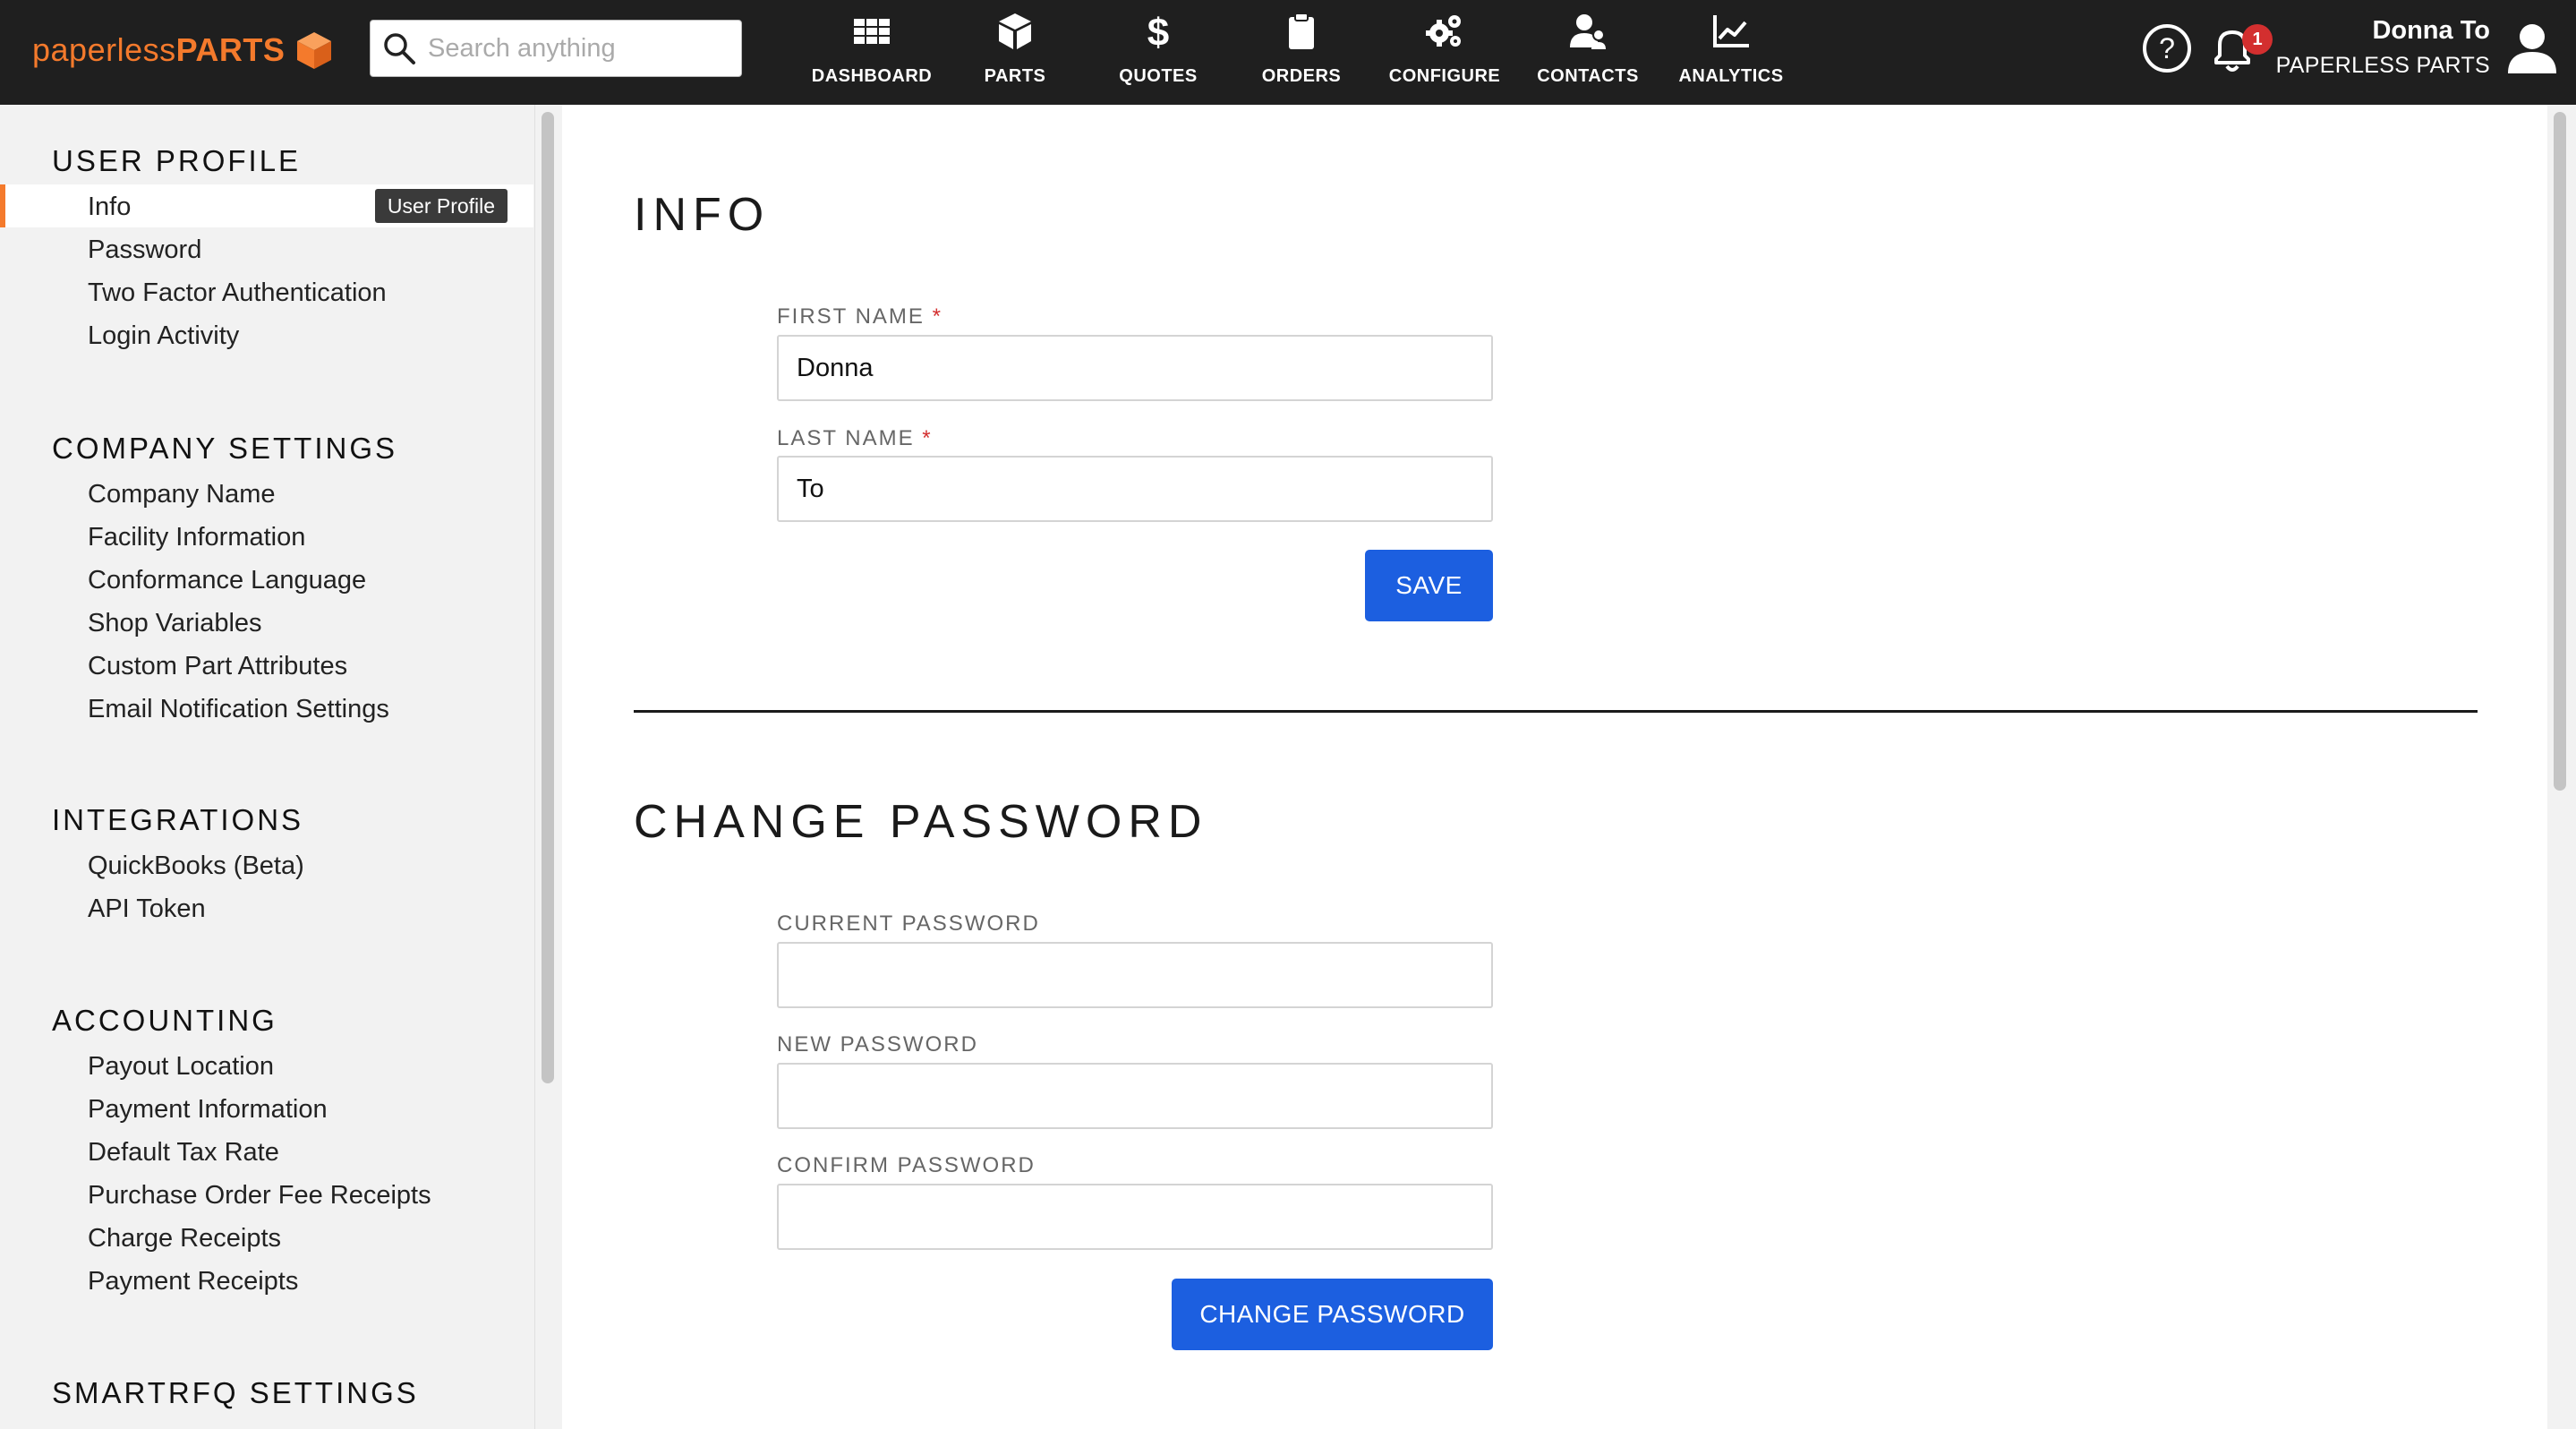  Describe the element at coordinates (159, 49) in the screenshot. I see `brand-name: paperlessPARTS` at that location.